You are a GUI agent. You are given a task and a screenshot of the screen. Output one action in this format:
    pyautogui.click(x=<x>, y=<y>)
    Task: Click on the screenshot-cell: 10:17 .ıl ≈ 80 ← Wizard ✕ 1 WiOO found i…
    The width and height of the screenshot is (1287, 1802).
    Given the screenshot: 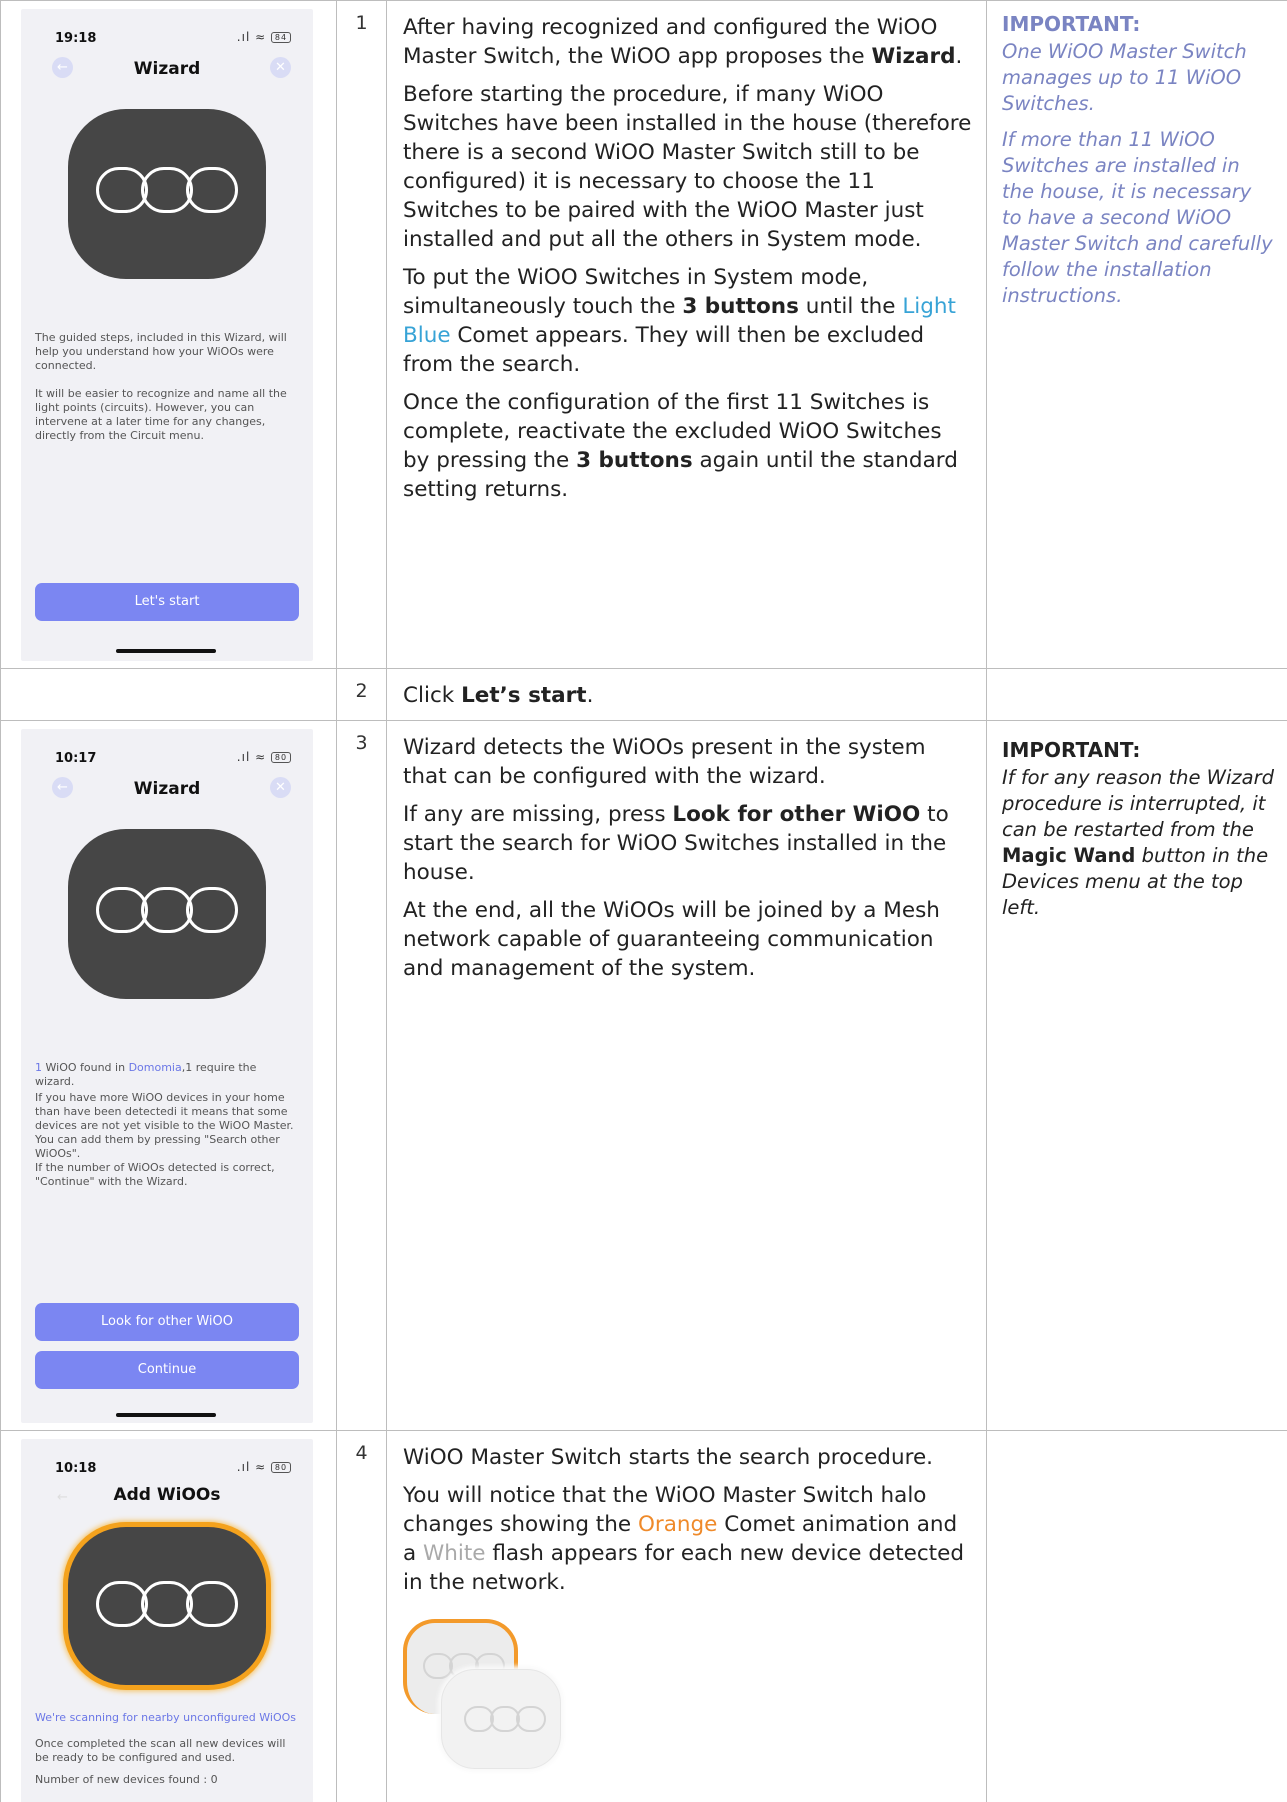 What is the action you would take?
    pyautogui.click(x=168, y=1075)
    